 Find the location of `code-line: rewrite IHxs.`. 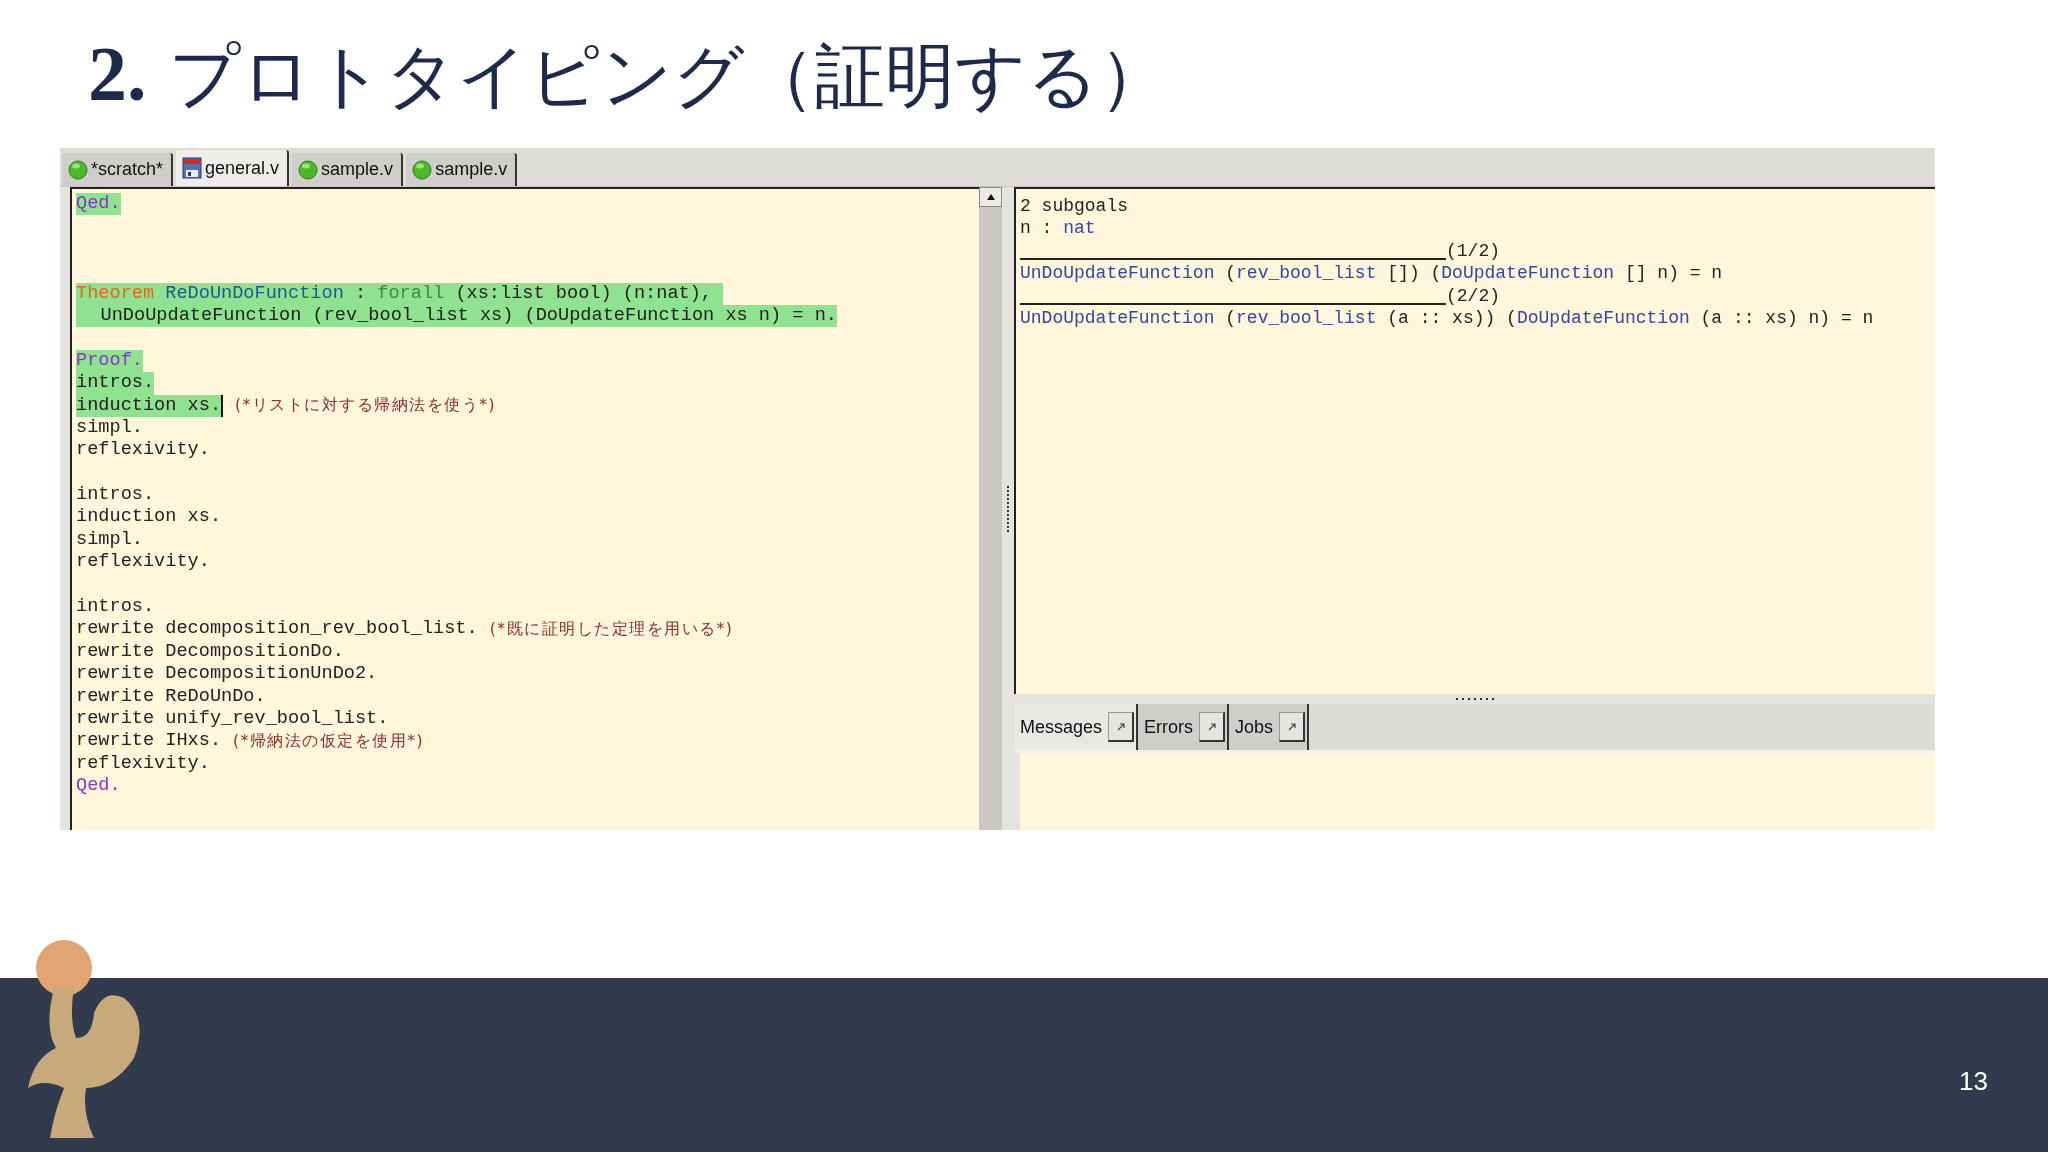

code-line: rewrite IHxs. is located at coordinates (149, 741).